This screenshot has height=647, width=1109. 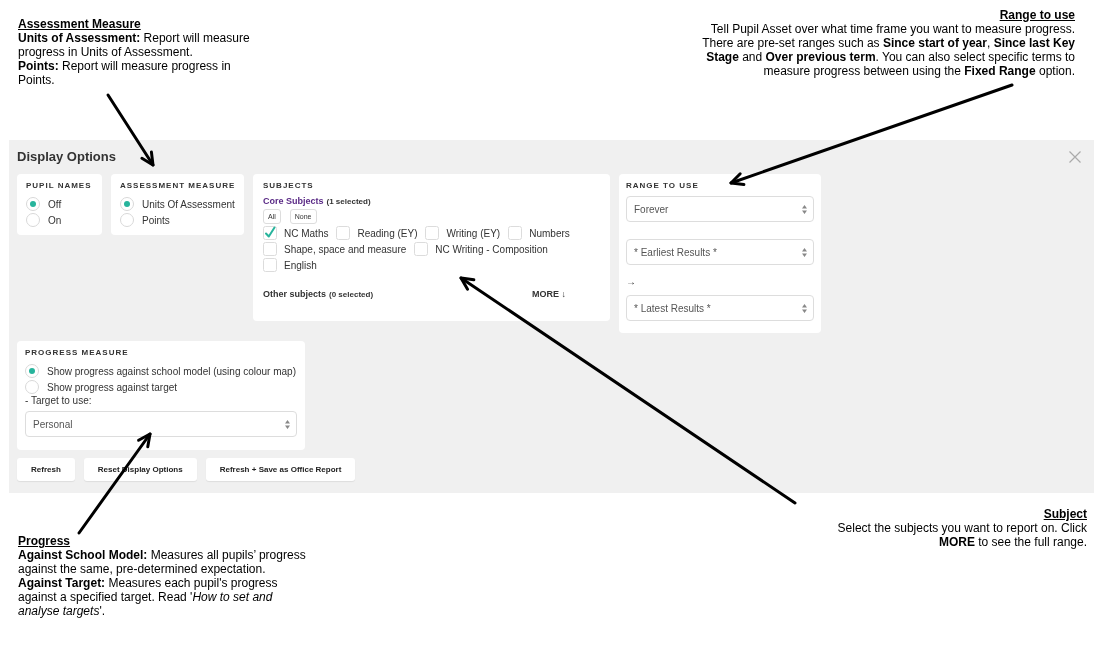 I want to click on core-subjects-link: Core Subjects, so click(x=293, y=201).